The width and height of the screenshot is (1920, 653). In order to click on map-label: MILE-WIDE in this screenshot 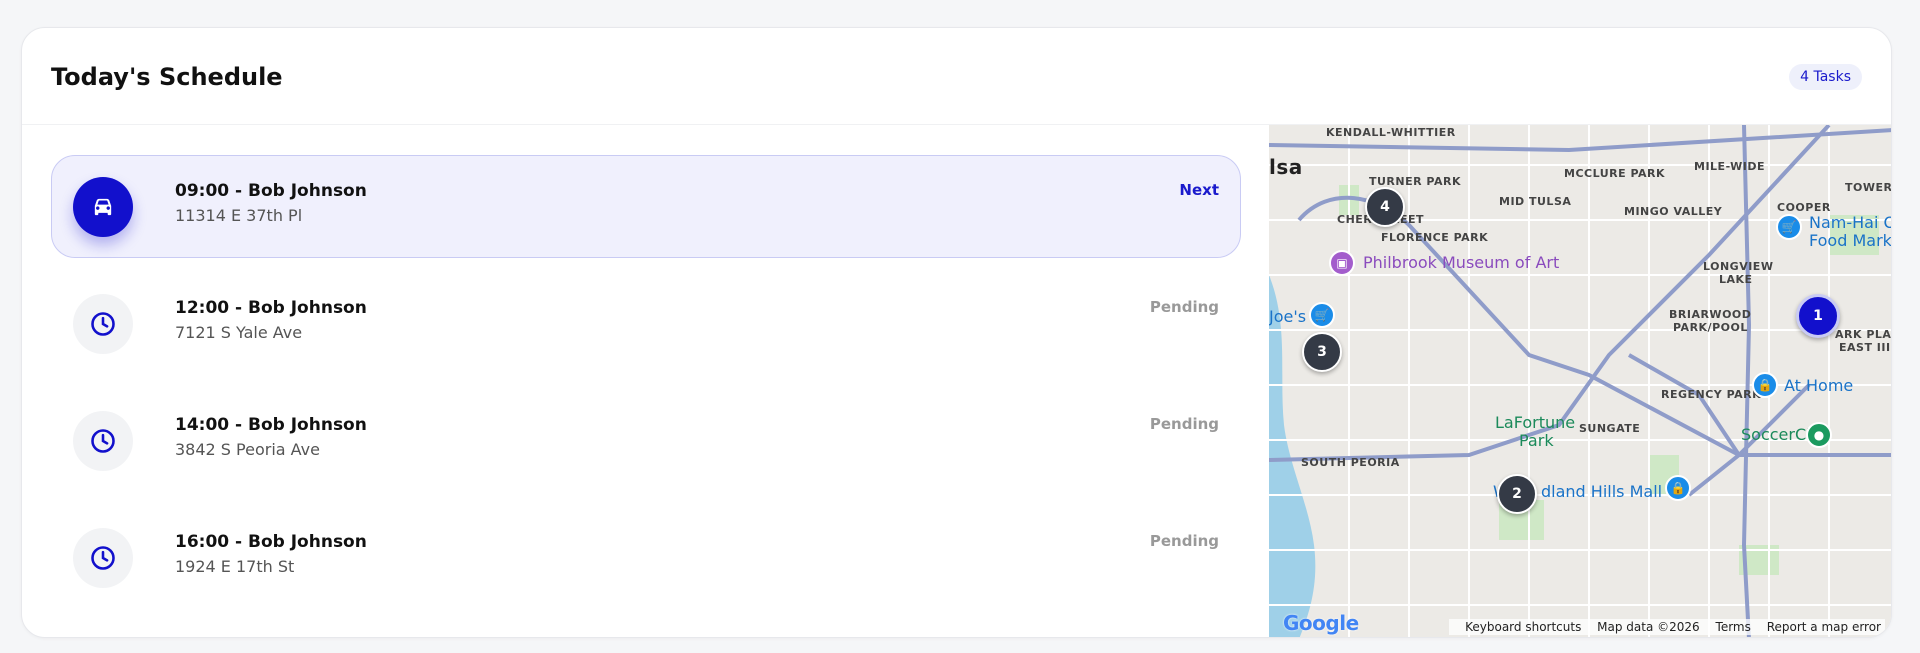, I will do `click(1730, 166)`.